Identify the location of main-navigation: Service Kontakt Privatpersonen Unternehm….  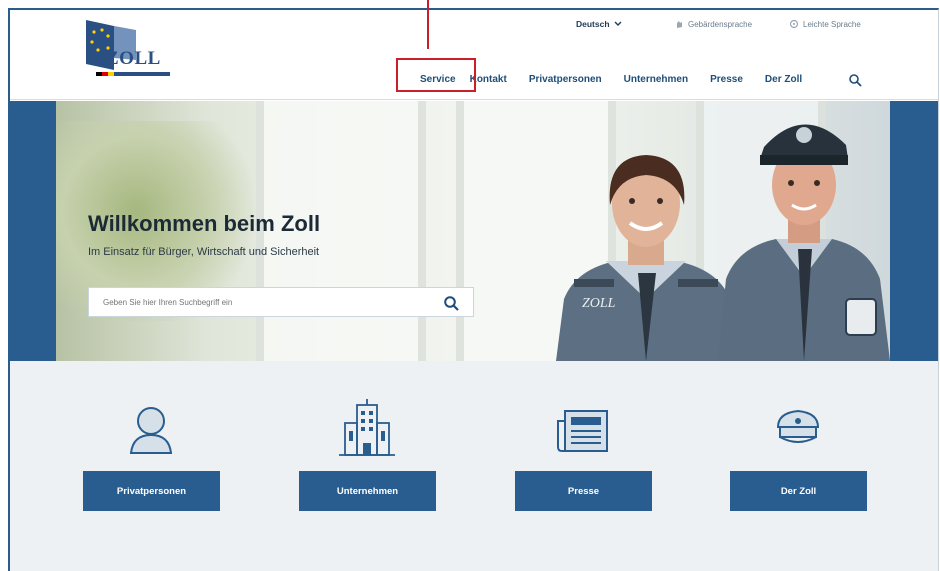
(622, 79).